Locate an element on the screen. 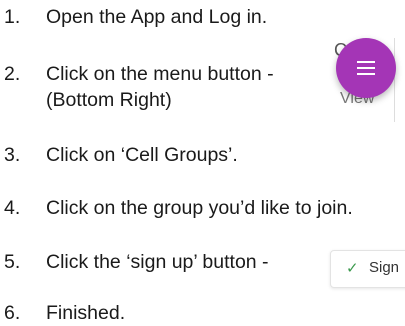  step-text-line: Click on the menu button - is located at coordinates (160, 74).